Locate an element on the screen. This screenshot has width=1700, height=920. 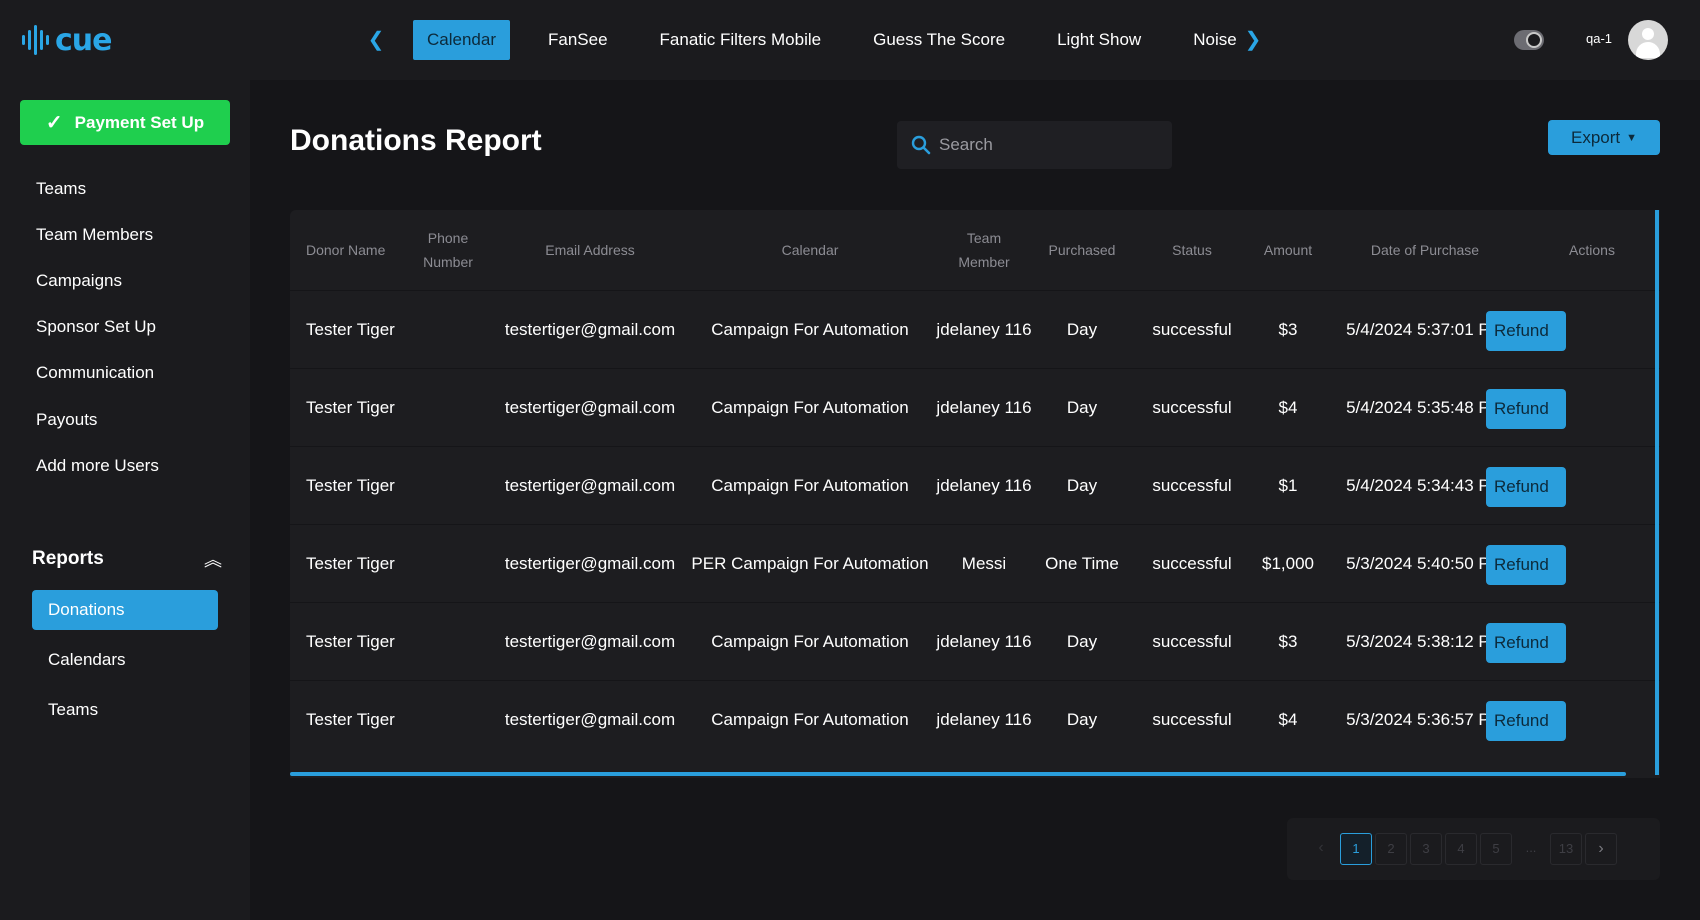
payment-set-up-label: Payment Set Up is located at coordinates (139, 122).